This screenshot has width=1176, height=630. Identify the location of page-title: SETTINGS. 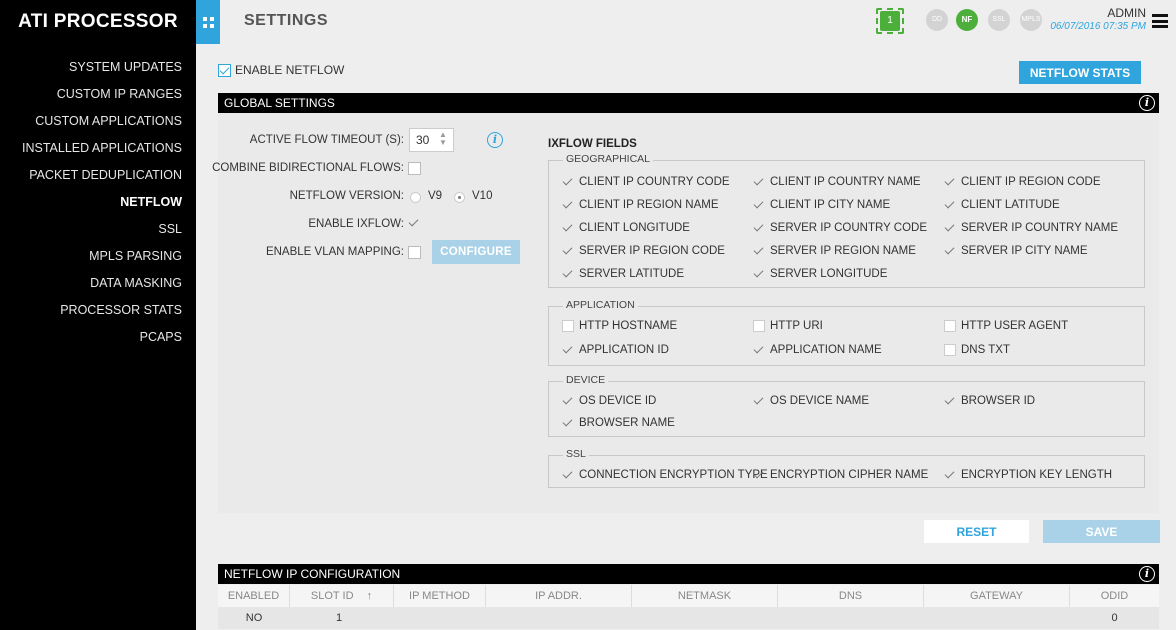
(286, 20).